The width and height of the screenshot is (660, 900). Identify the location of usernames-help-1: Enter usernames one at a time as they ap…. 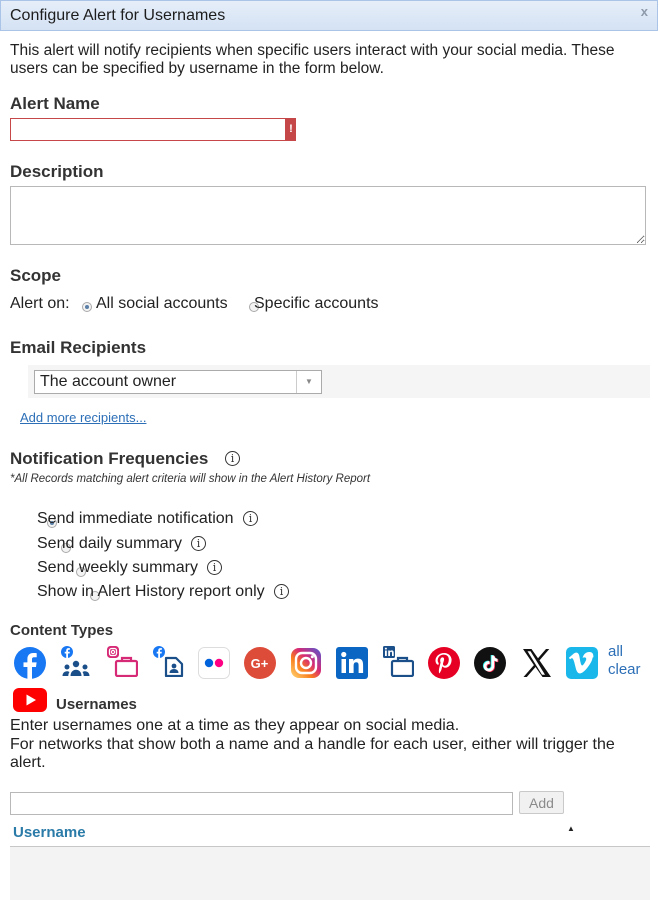
(235, 725).